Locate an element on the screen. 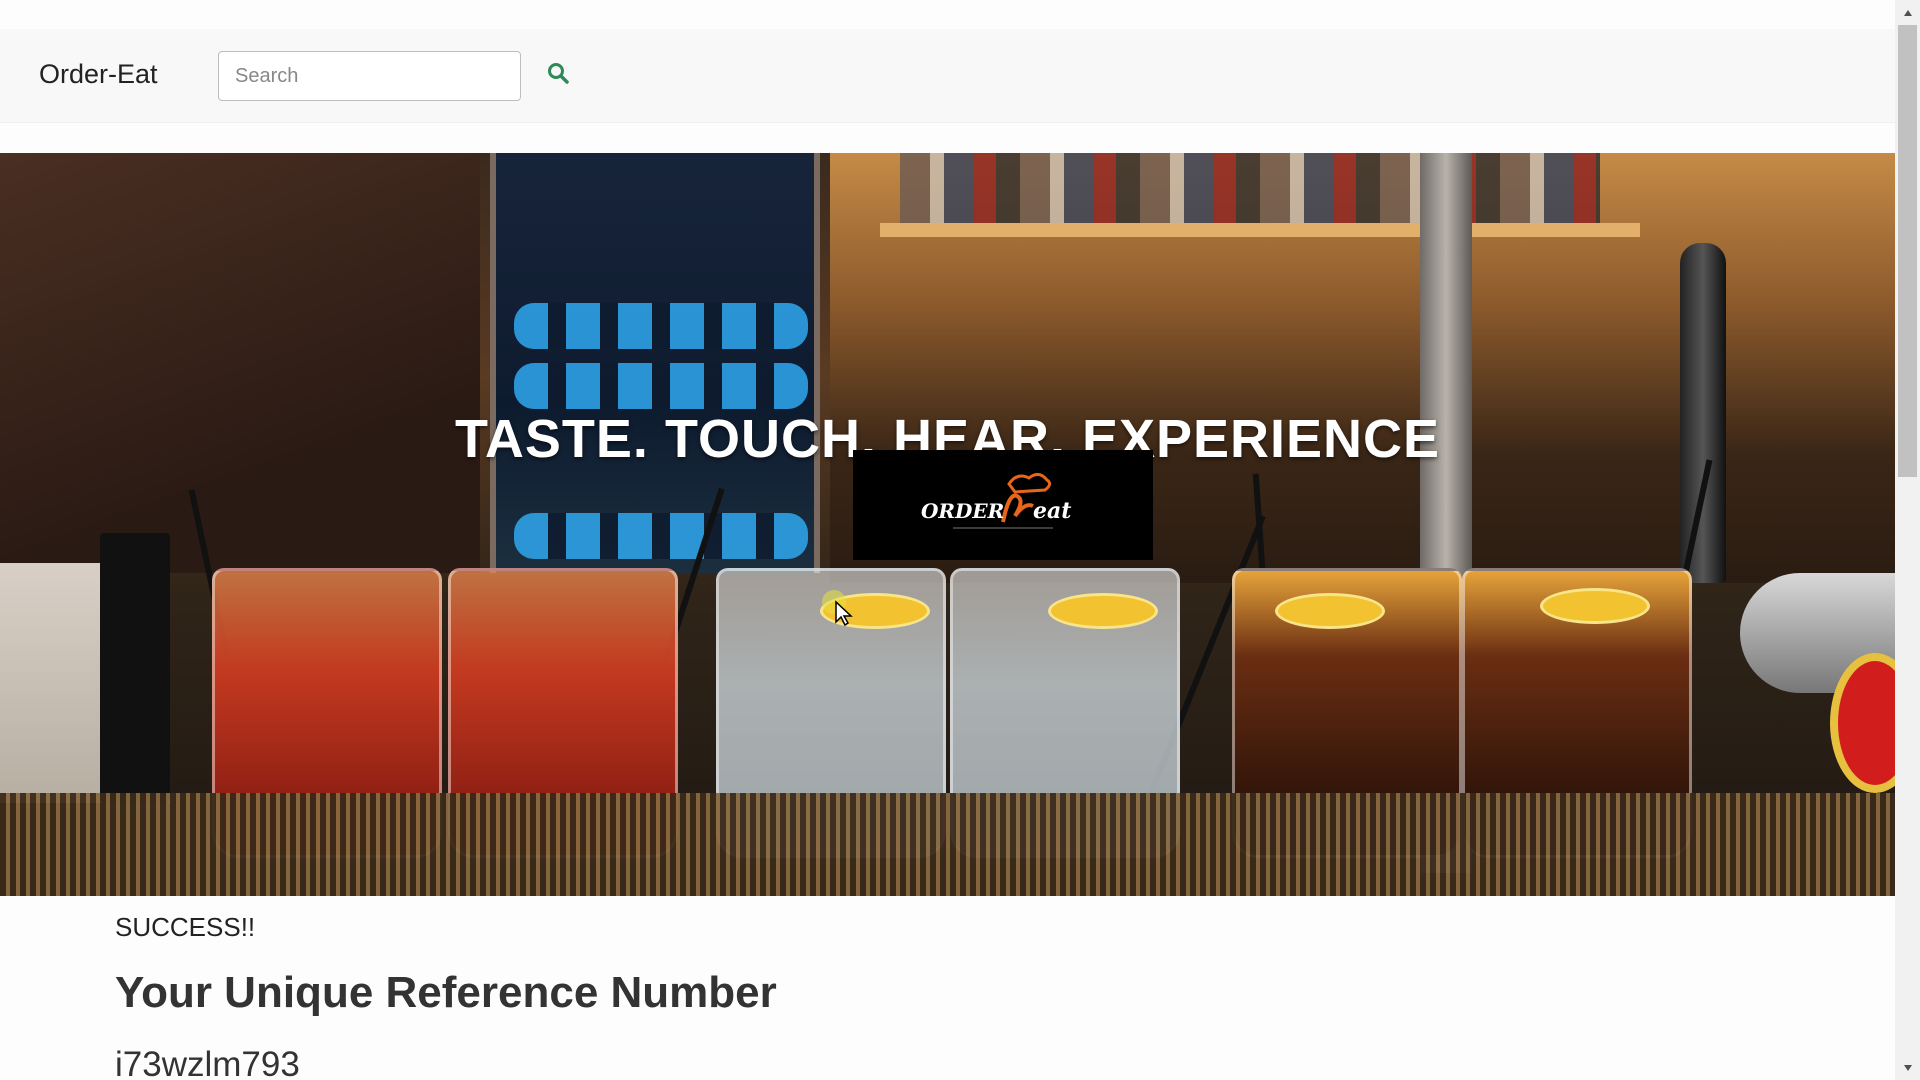 The image size is (1920, 1080). hero-bg-bottles is located at coordinates (1250, 188).